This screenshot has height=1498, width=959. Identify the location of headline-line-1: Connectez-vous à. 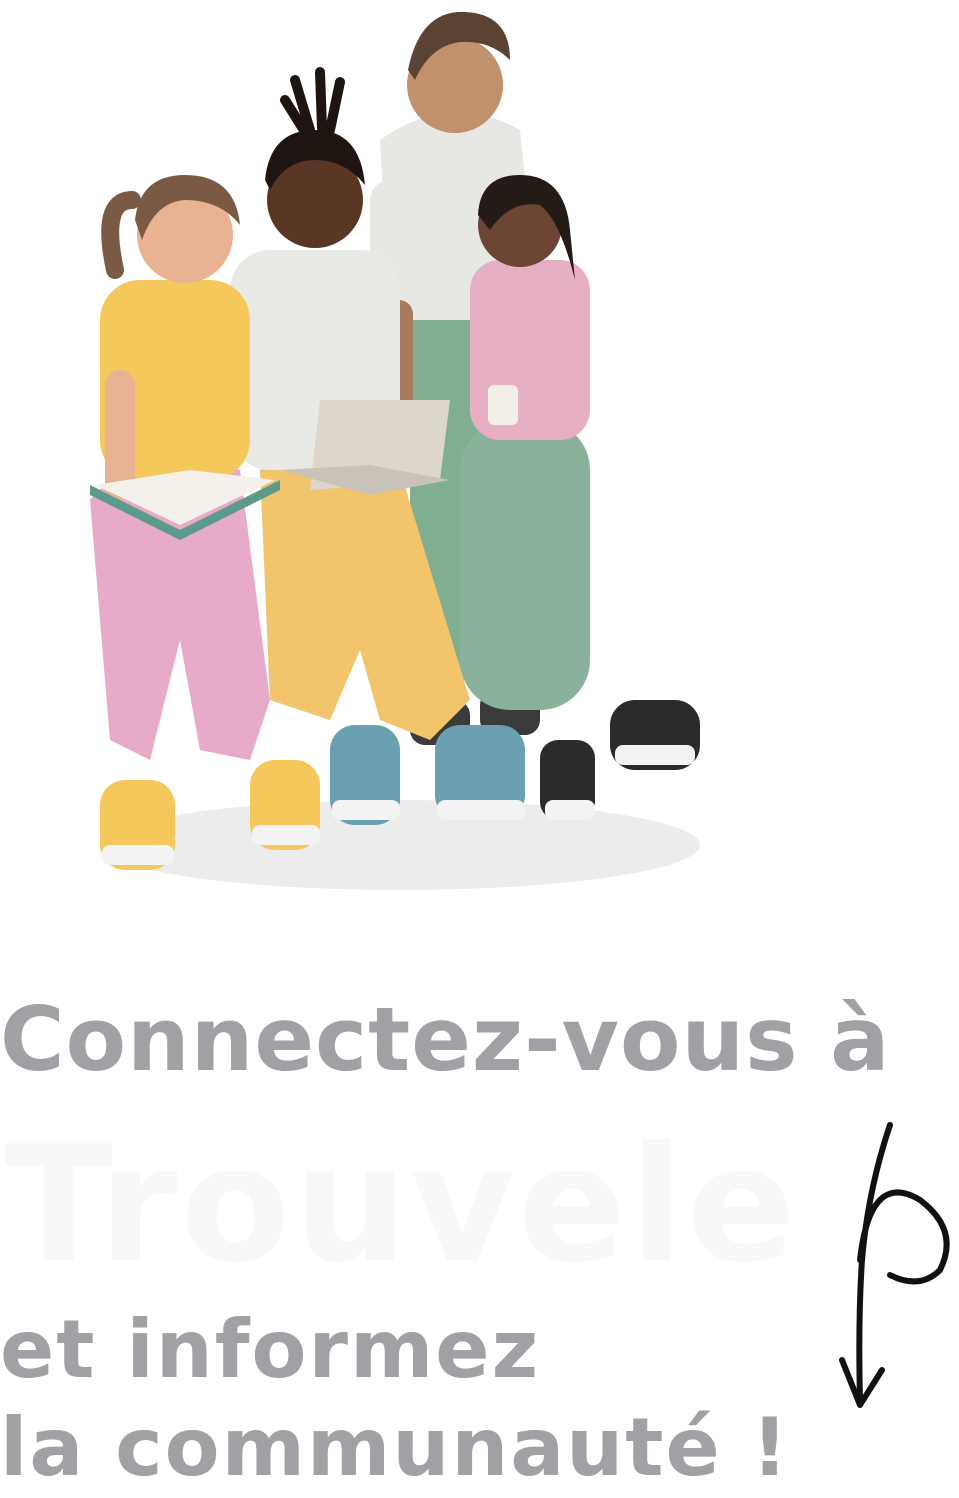
(445, 1039).